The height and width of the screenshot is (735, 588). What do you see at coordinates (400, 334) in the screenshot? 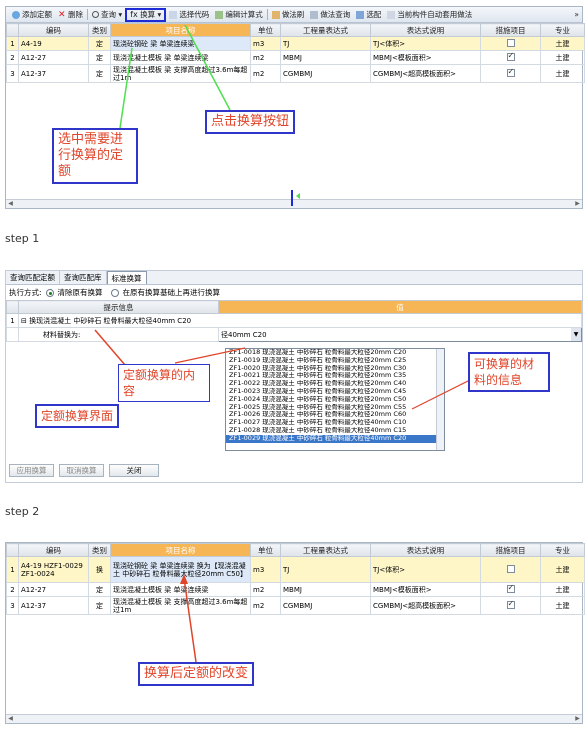
I see `material-combo: 径40mm C20 ▼` at bounding box center [400, 334].